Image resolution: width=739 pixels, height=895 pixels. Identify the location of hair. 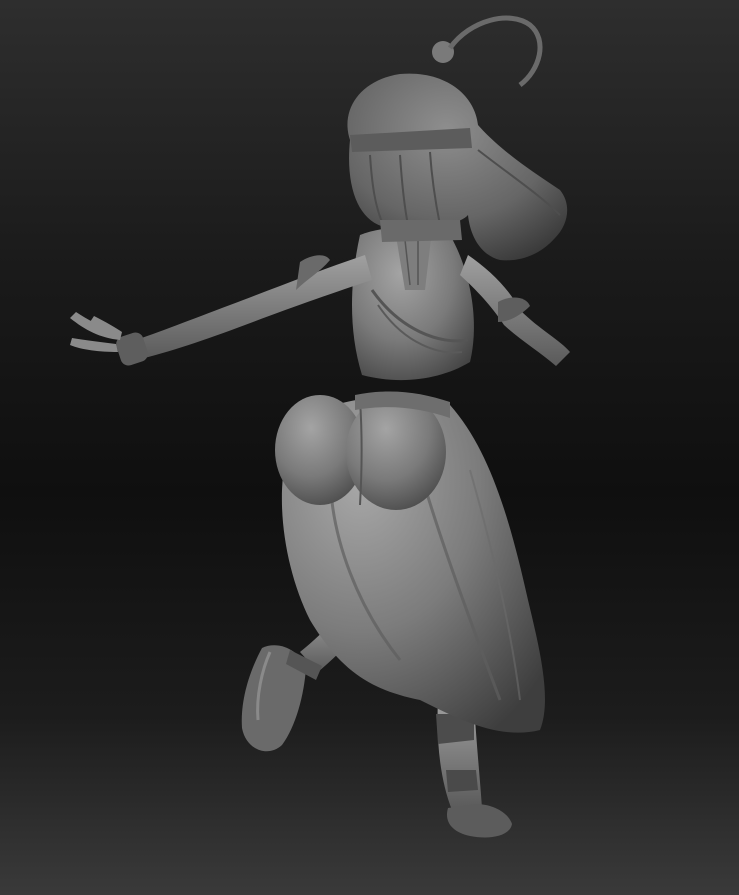
(457, 138).